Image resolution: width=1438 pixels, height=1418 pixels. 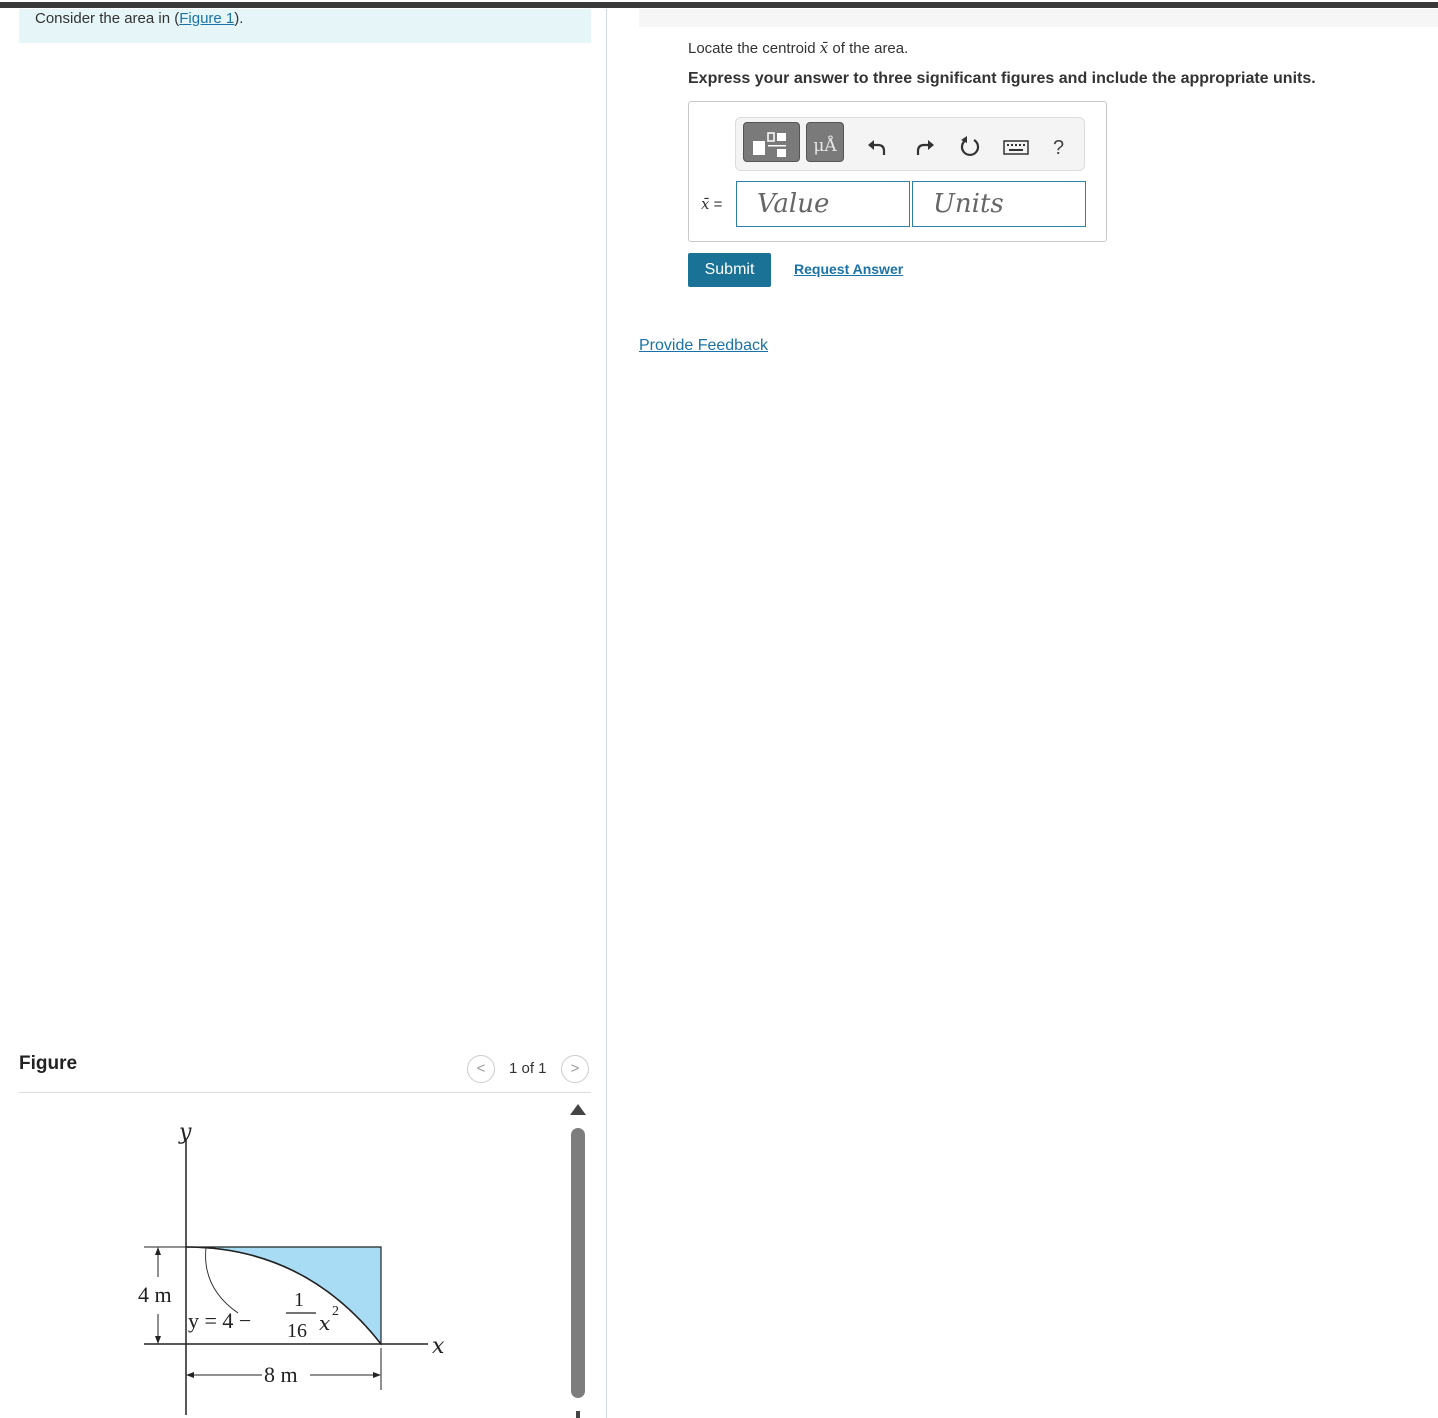 What do you see at coordinates (1038, 18) in the screenshot?
I see `header-strip` at bounding box center [1038, 18].